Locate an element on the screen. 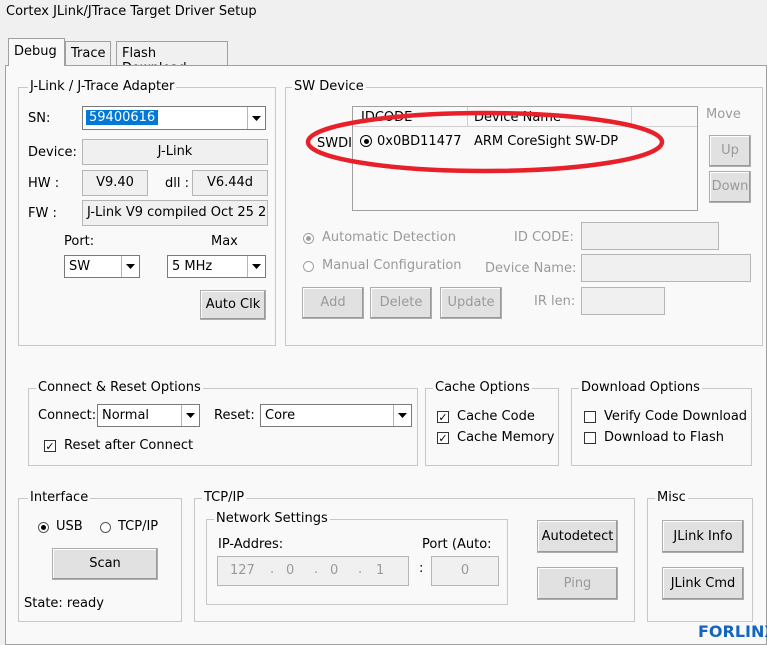  cache-memory-checkbox: ✓ is located at coordinates (443, 438).